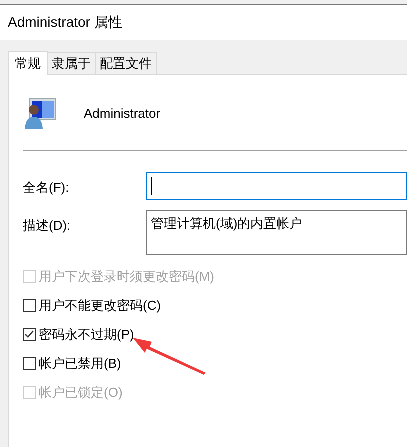 The width and height of the screenshot is (407, 447). What do you see at coordinates (28, 63) in the screenshot?
I see `tab: 常规` at bounding box center [28, 63].